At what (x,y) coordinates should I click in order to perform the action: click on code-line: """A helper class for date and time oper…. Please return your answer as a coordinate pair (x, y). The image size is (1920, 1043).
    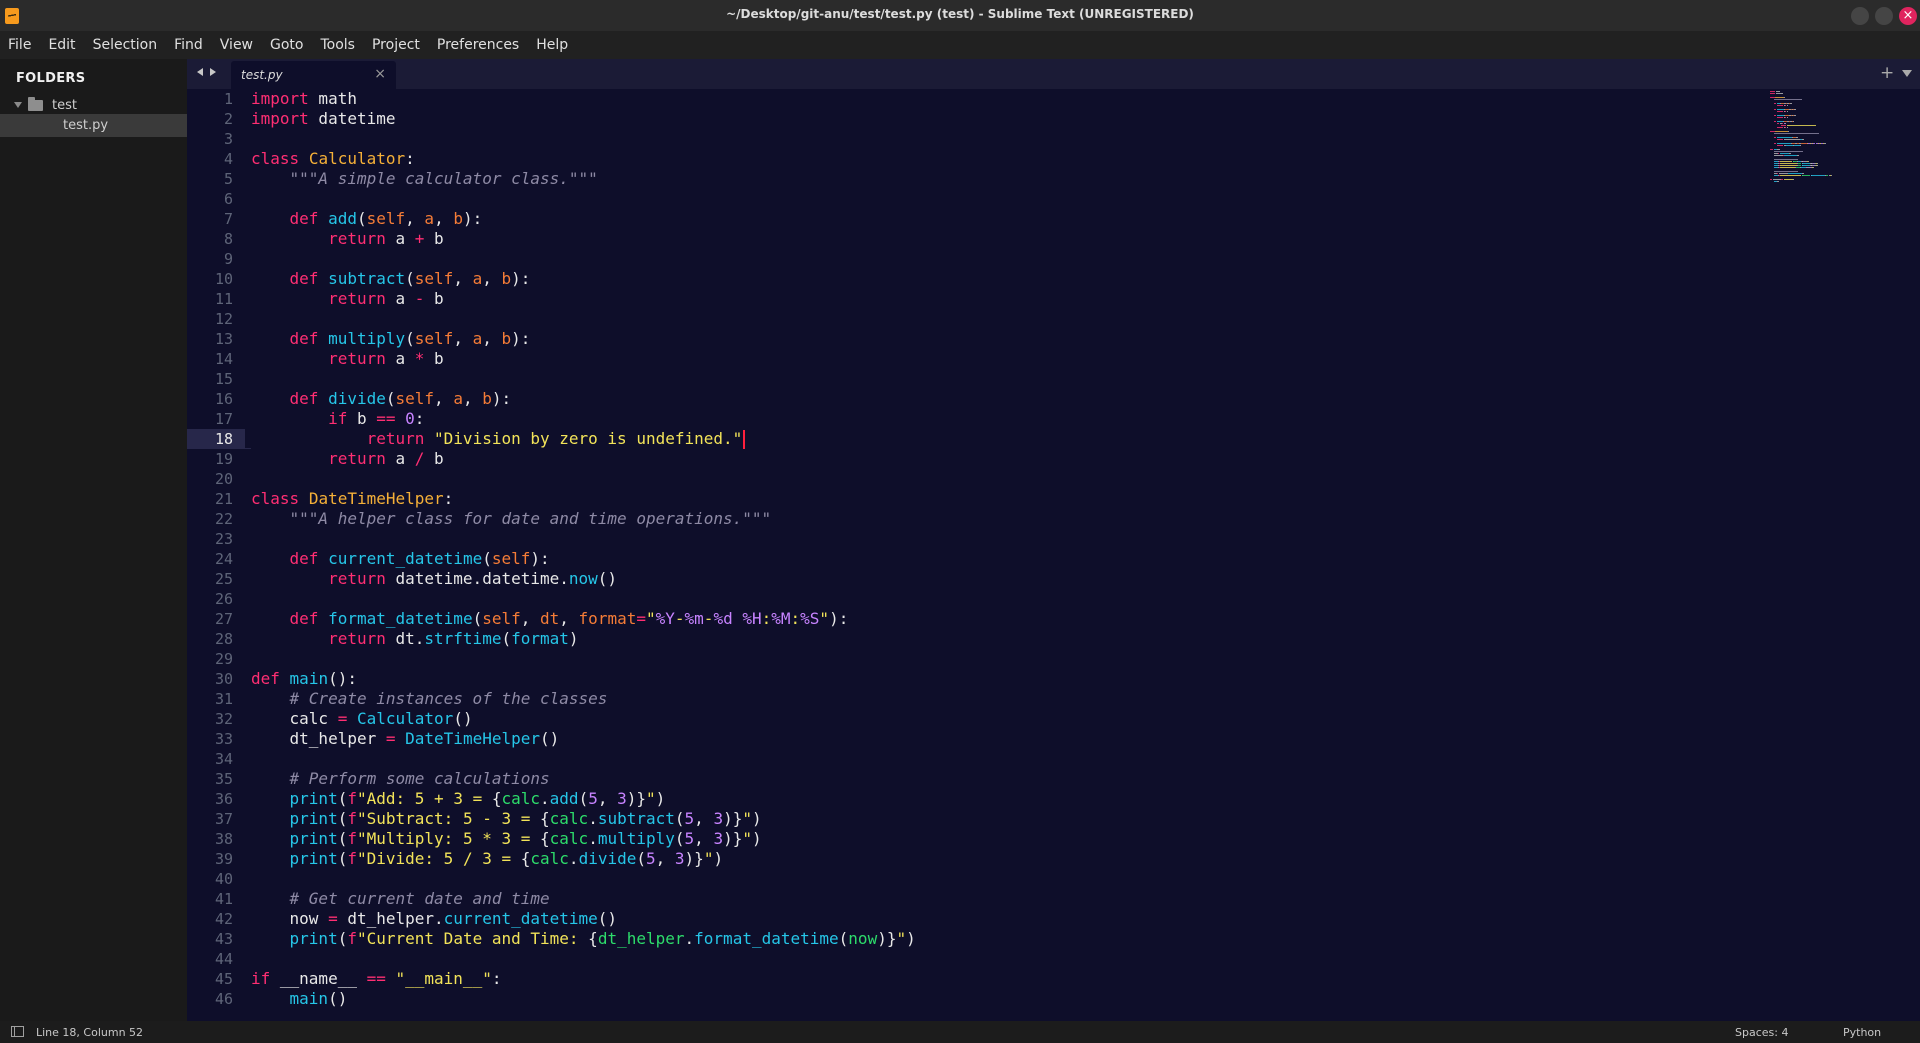
    Looking at the image, I should click on (583, 519).